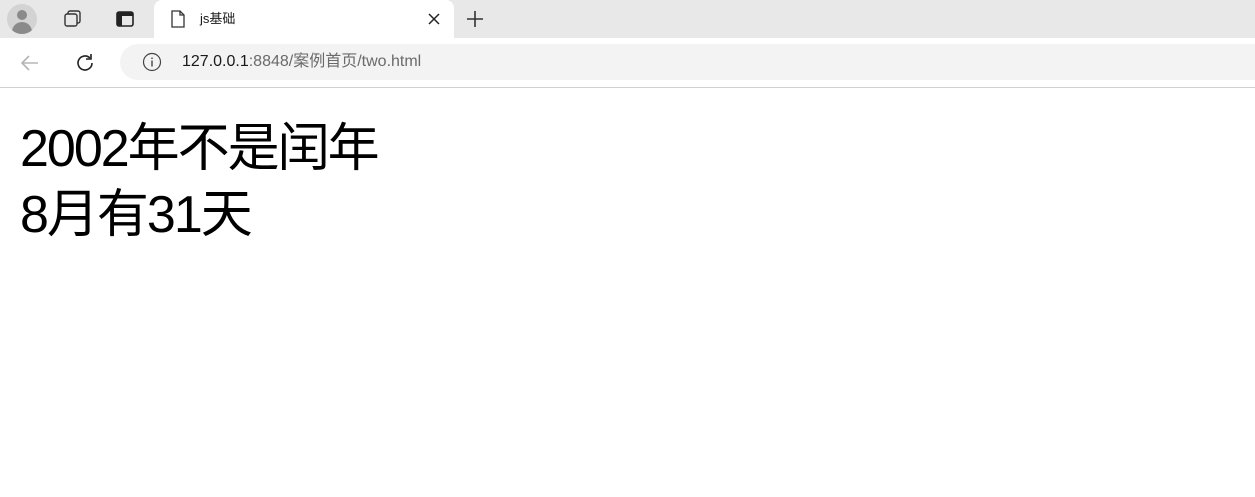 The width and height of the screenshot is (1255, 497). I want to click on close-icon, so click(434, 19).